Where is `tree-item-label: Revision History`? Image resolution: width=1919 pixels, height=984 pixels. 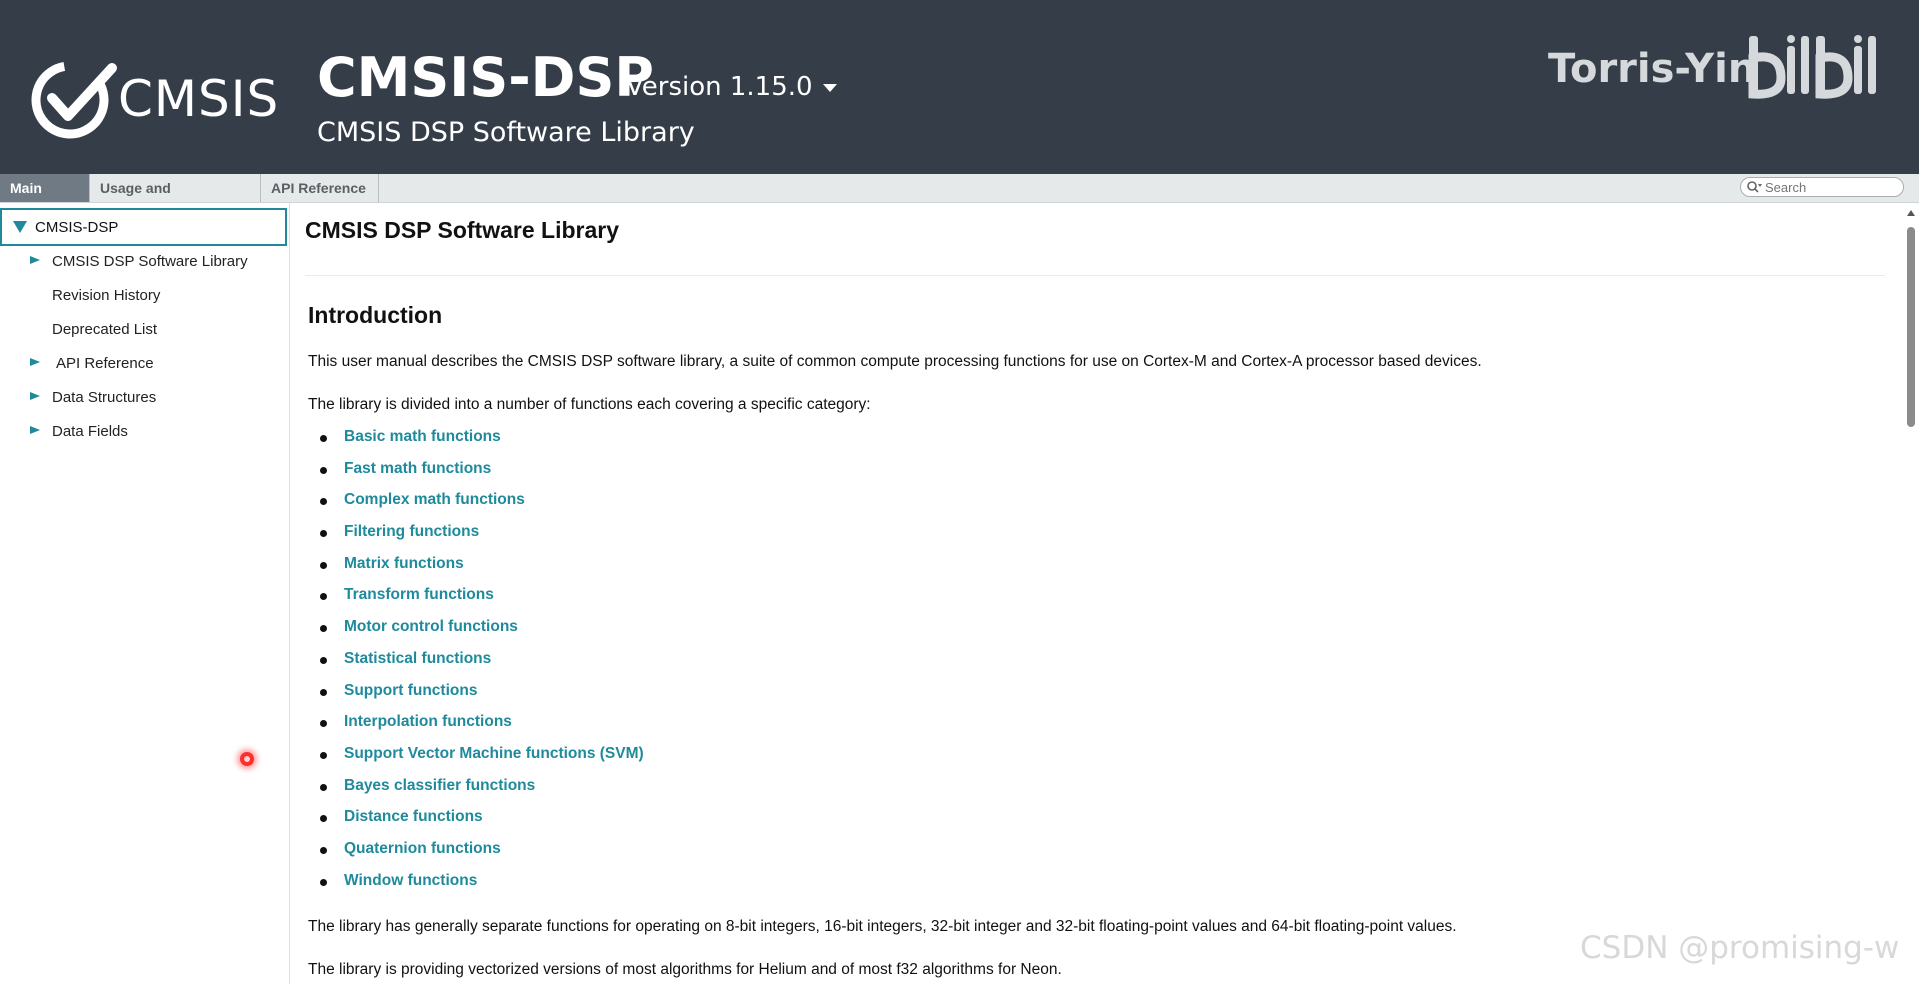 tree-item-label: Revision History is located at coordinates (106, 295).